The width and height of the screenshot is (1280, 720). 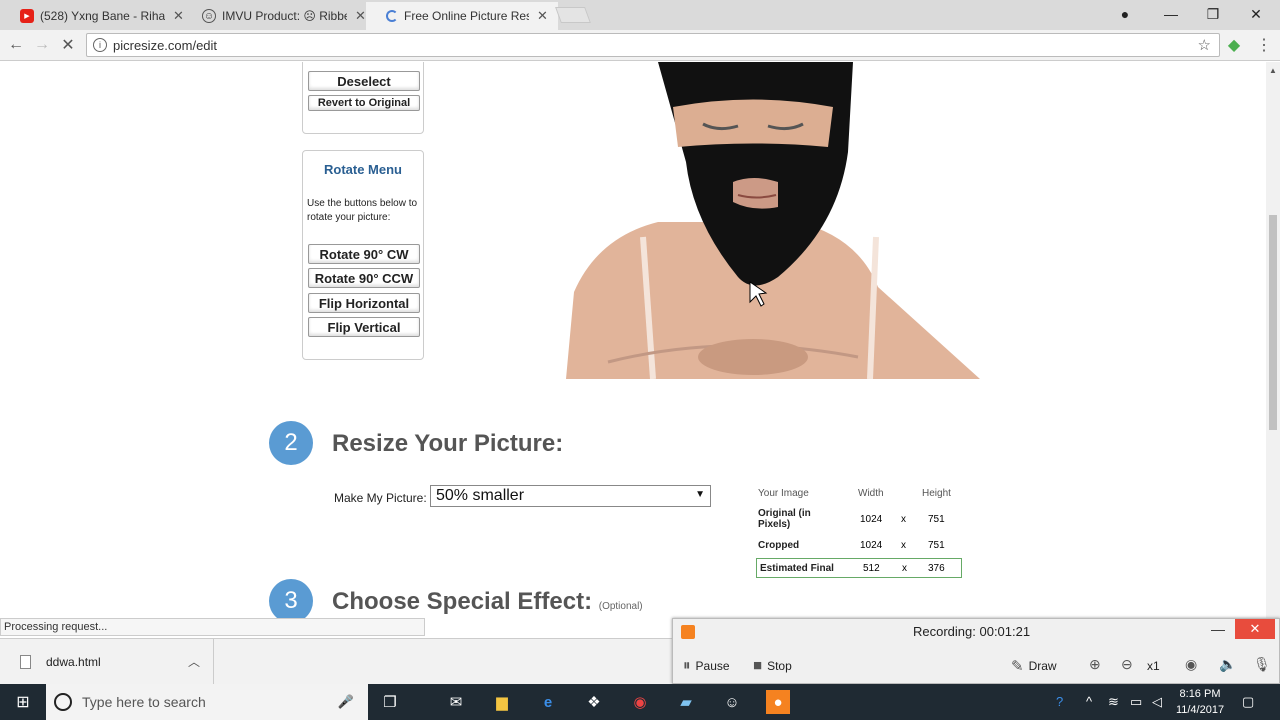 What do you see at coordinates (859, 568) in the screenshot?
I see `table-row-final: Estimated Final 512 x 376` at bounding box center [859, 568].